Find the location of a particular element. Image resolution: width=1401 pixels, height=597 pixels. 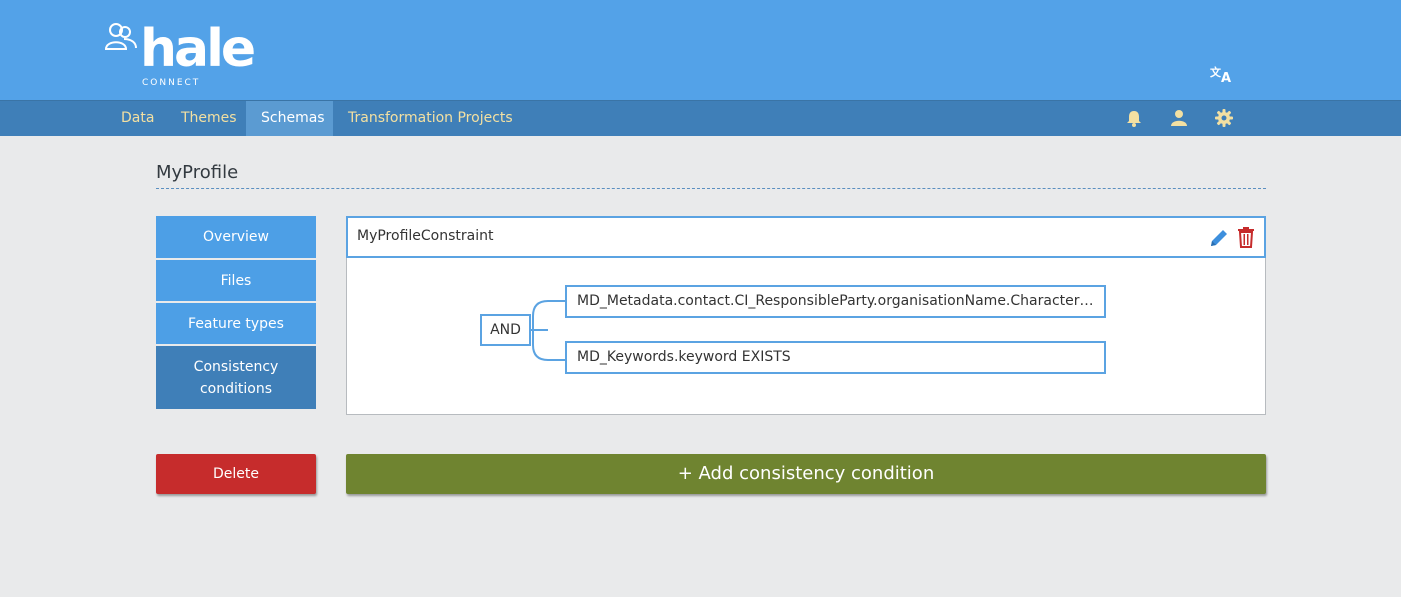

title-divider is located at coordinates (711, 188).